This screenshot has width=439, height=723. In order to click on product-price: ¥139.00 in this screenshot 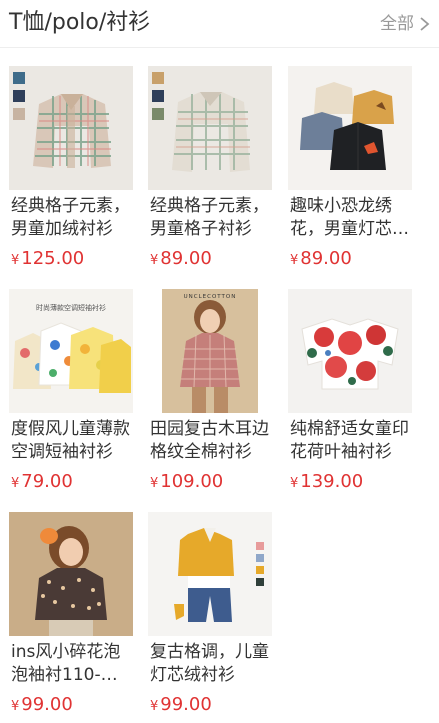, I will do `click(326, 483)`.